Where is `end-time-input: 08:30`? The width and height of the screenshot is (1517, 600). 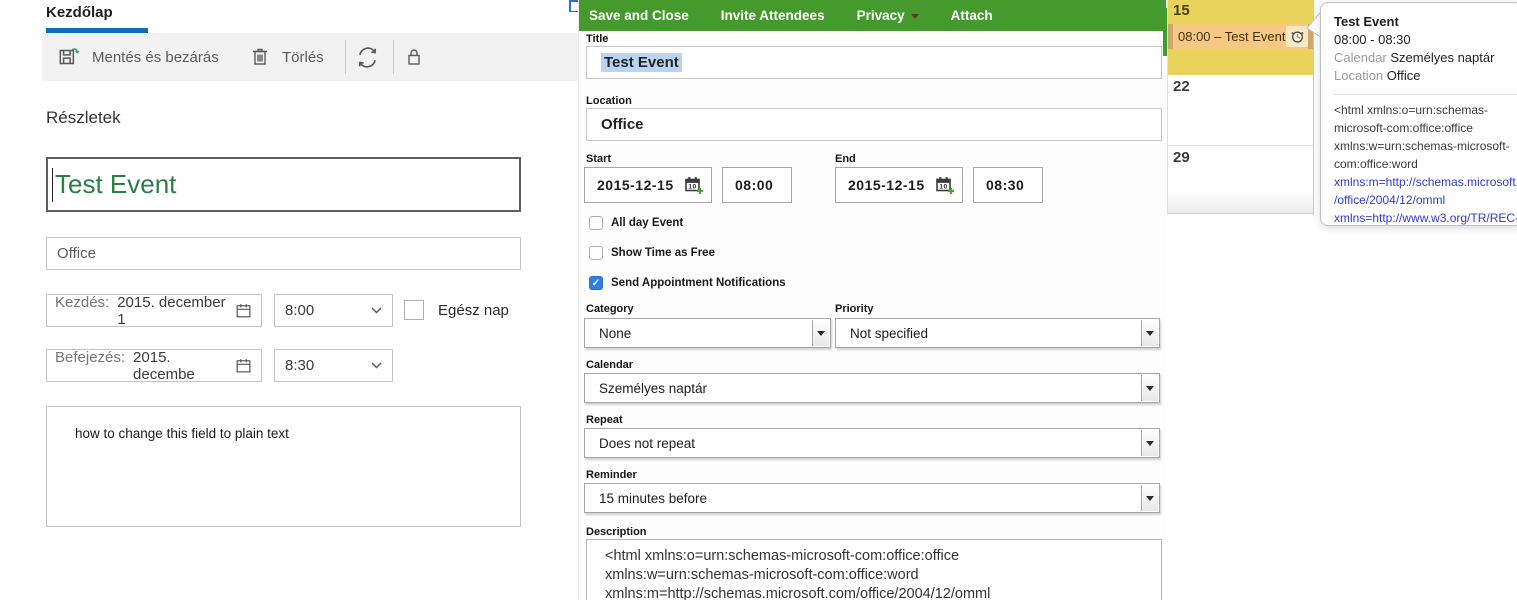
end-time-input: 08:30 is located at coordinates (1008, 185).